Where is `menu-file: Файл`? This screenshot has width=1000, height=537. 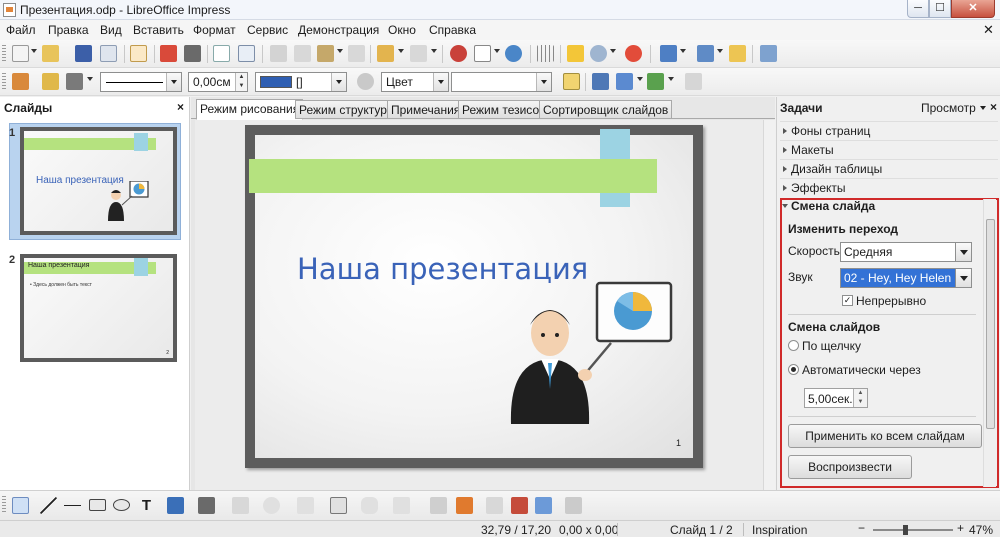 menu-file: Файл is located at coordinates (21, 30).